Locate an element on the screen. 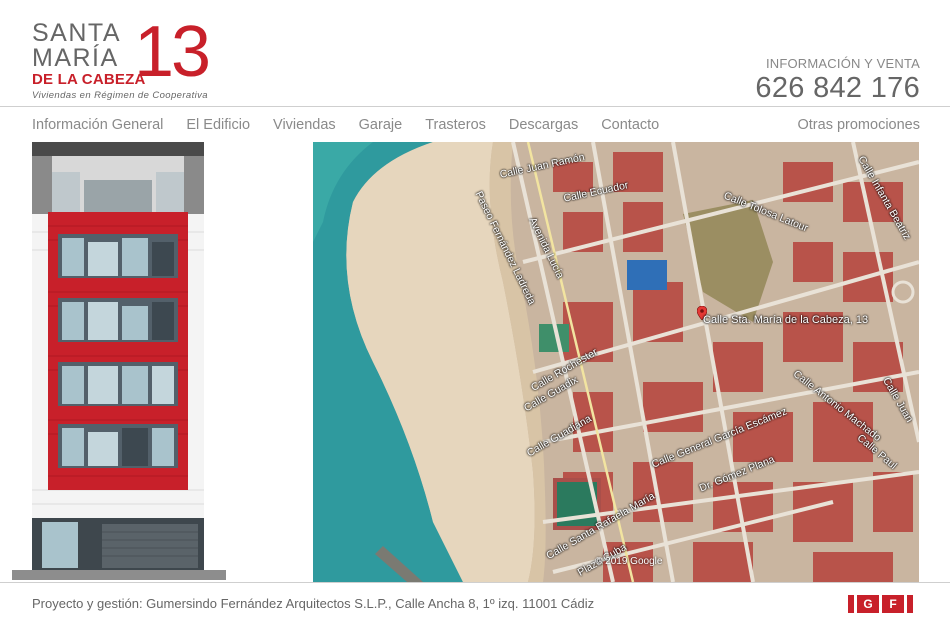 The image size is (950, 632). logo-line-cabeza: DE LA CABEZA is located at coordinates (89, 79).